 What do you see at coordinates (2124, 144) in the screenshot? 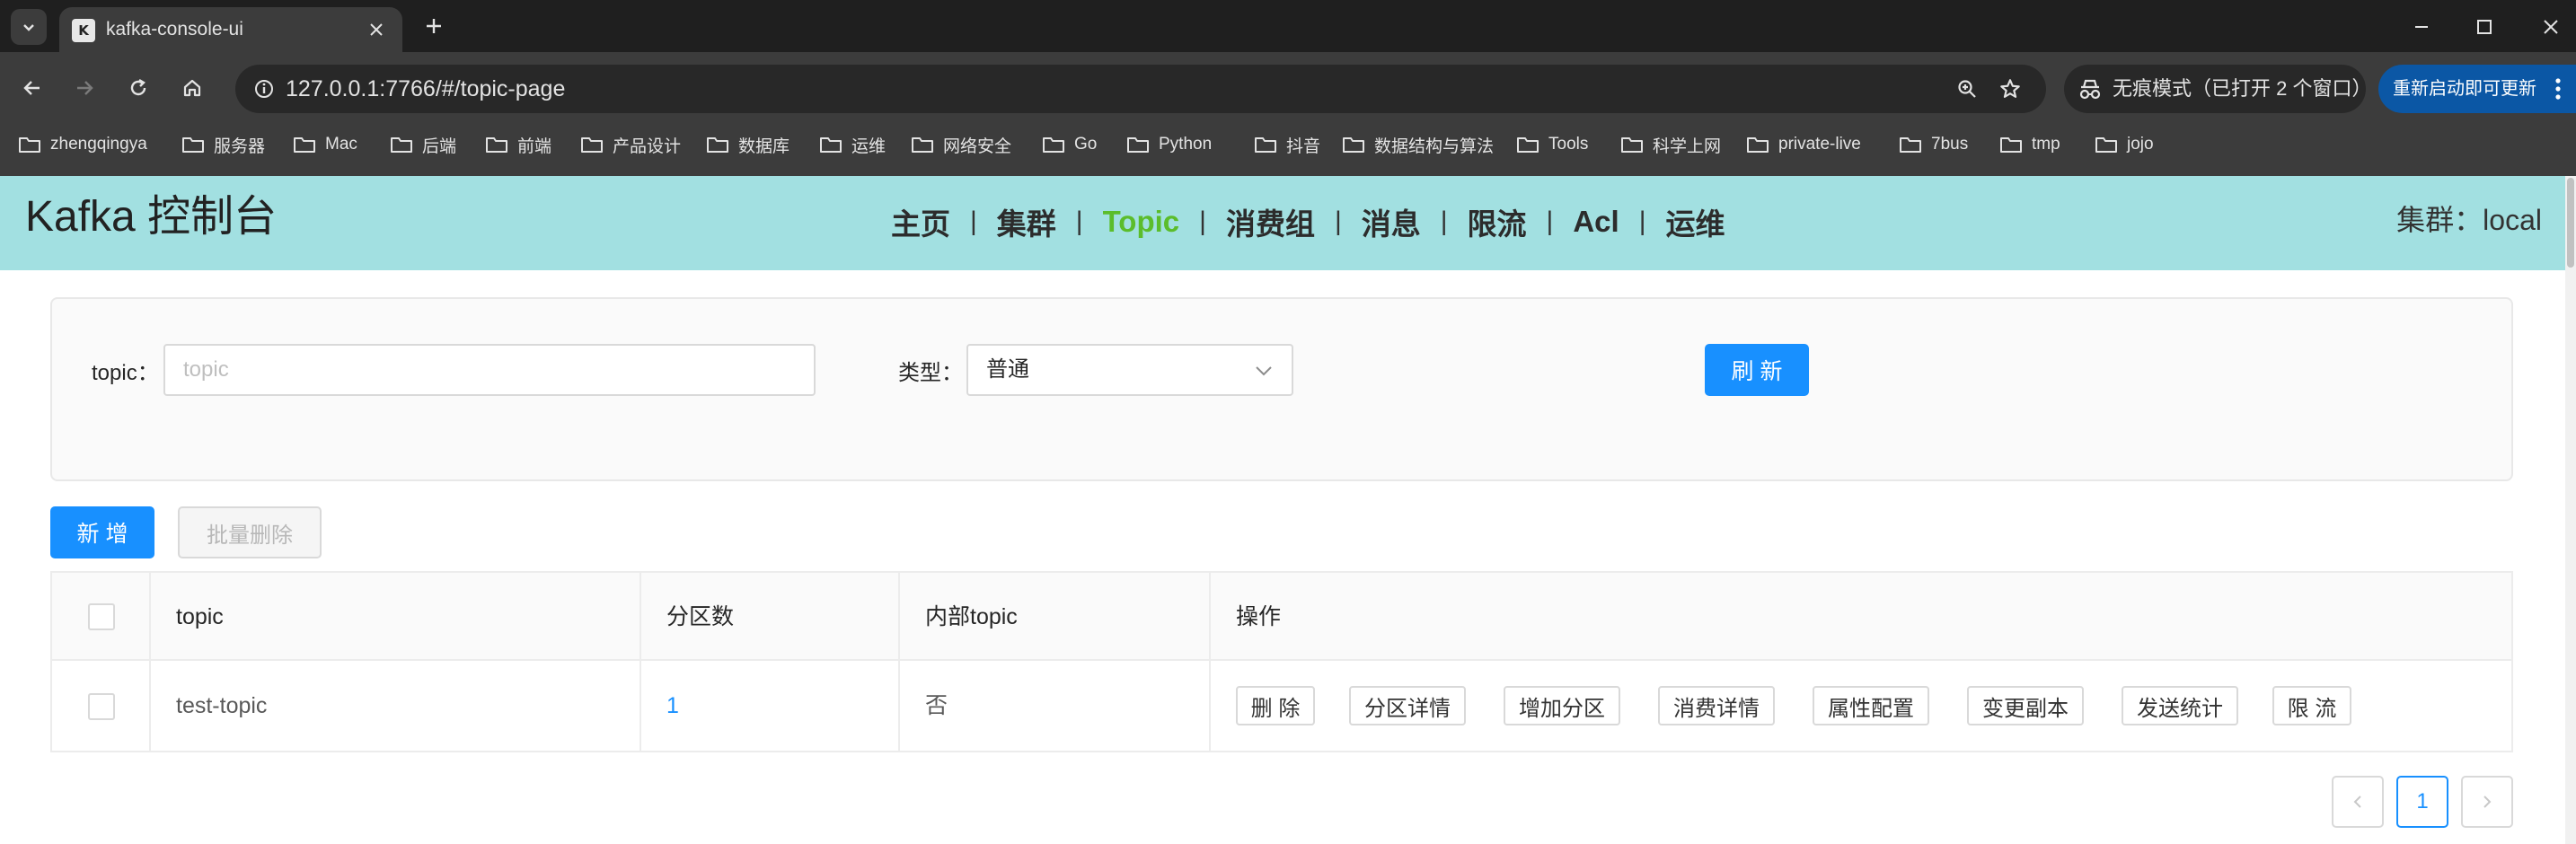
I see `bookmark-item: jojo` at bounding box center [2124, 144].